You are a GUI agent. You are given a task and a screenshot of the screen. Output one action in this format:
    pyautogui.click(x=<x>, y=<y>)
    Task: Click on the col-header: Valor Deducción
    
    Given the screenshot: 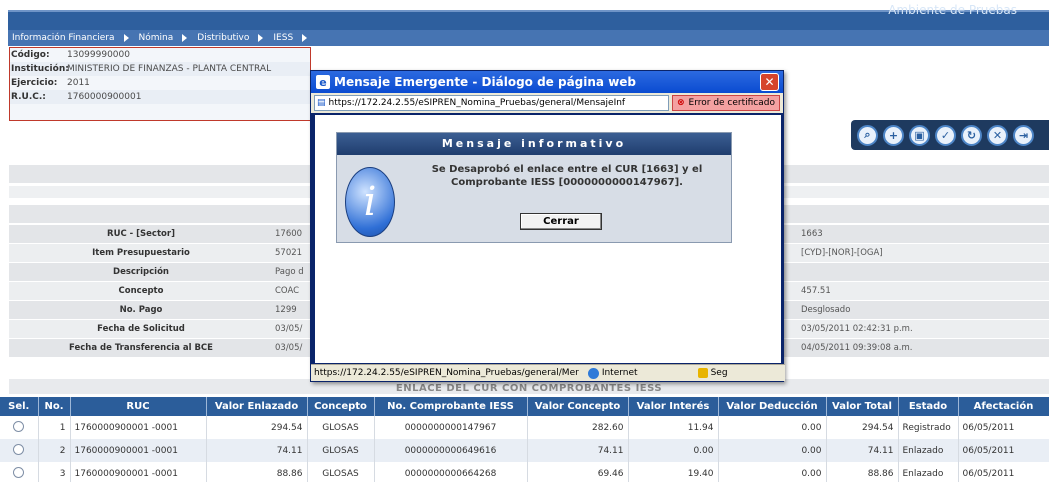 What is the action you would take?
    pyautogui.click(x=772, y=406)
    